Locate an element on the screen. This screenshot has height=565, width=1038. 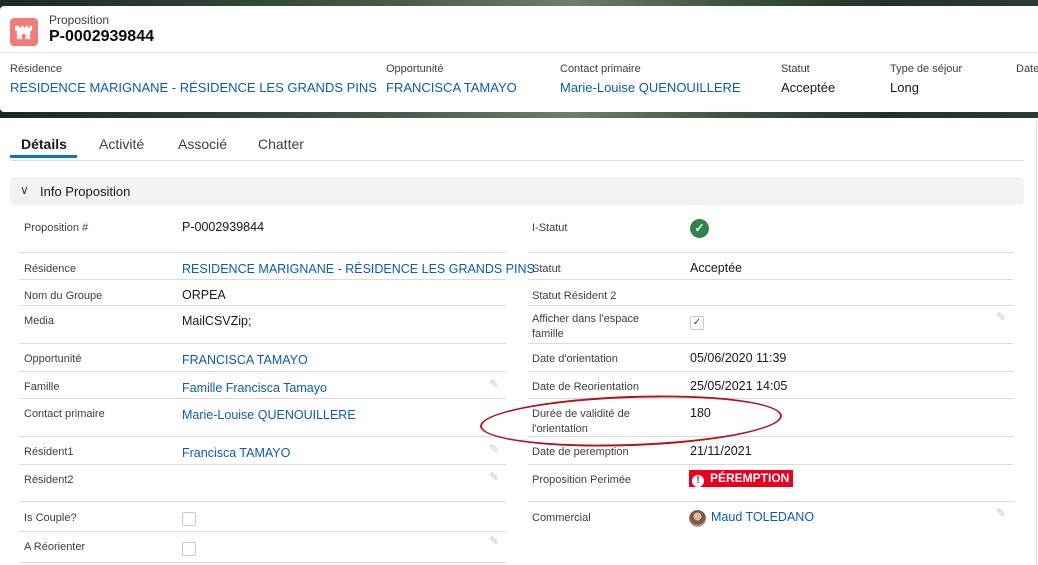
field-value: P-0002939844 is located at coordinates (223, 227).